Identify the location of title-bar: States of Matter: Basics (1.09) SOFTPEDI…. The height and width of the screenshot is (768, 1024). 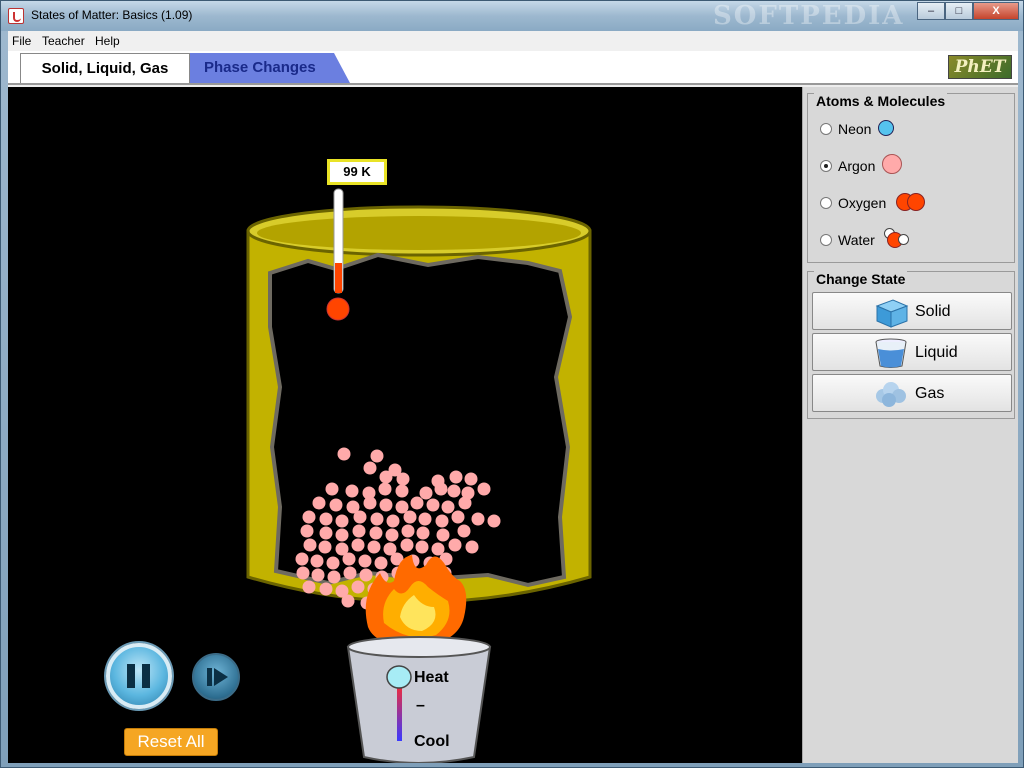
(512, 16).